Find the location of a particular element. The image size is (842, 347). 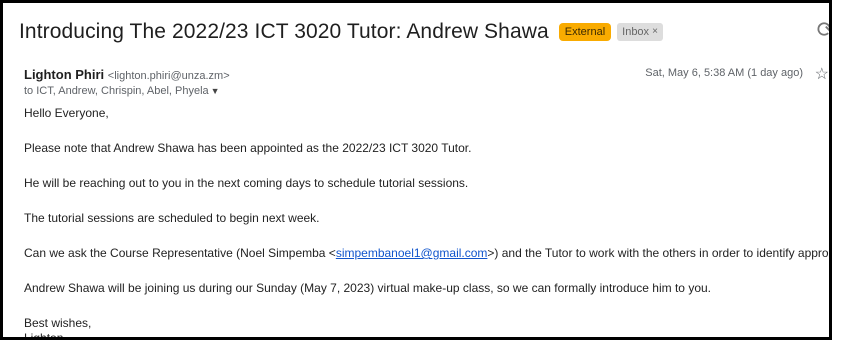

inbox-label-text: Inbox is located at coordinates (636, 32).